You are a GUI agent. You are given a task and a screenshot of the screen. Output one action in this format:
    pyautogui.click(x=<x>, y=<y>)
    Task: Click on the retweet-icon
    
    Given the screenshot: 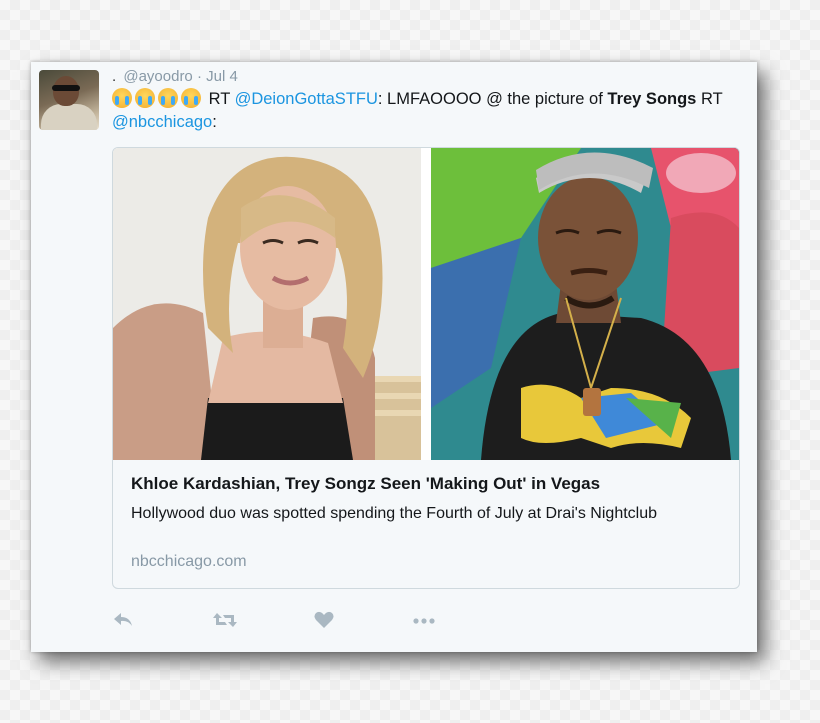 What is the action you would take?
    pyautogui.click(x=225, y=620)
    